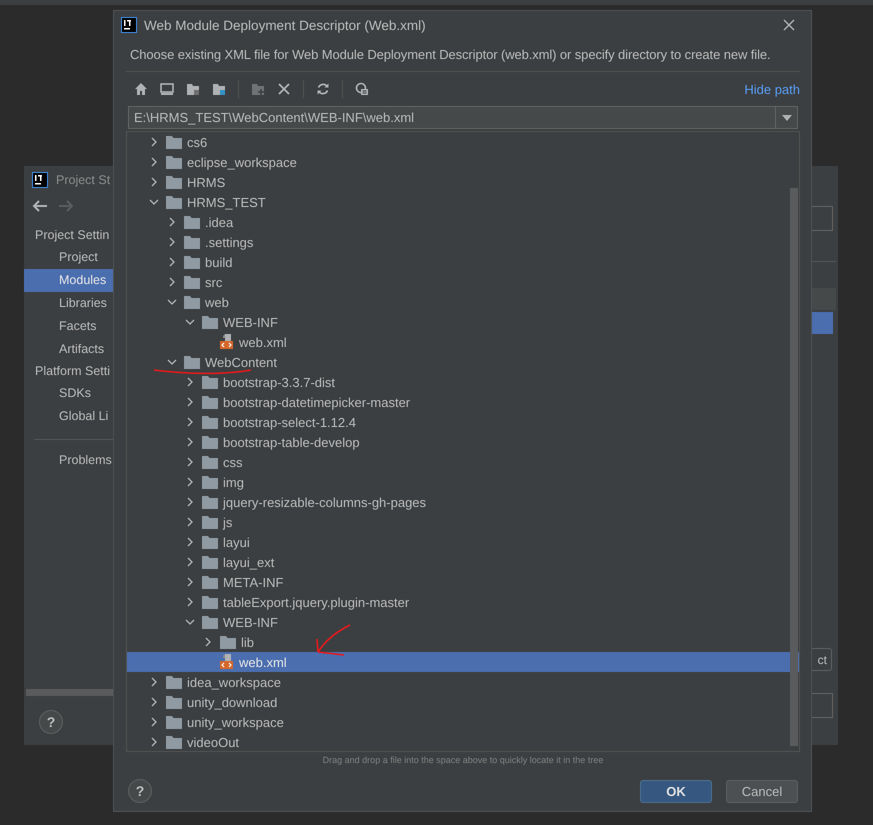  What do you see at coordinates (463, 482) in the screenshot?
I see `tree-item: img` at bounding box center [463, 482].